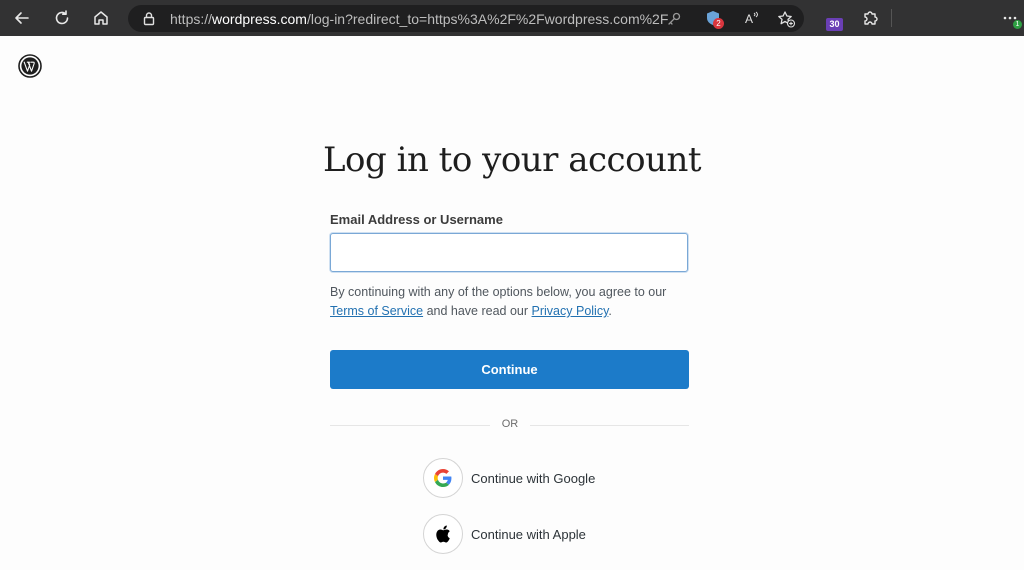 This screenshot has height=570, width=1024. Describe the element at coordinates (149, 19) in the screenshot. I see `lock-icon` at that location.